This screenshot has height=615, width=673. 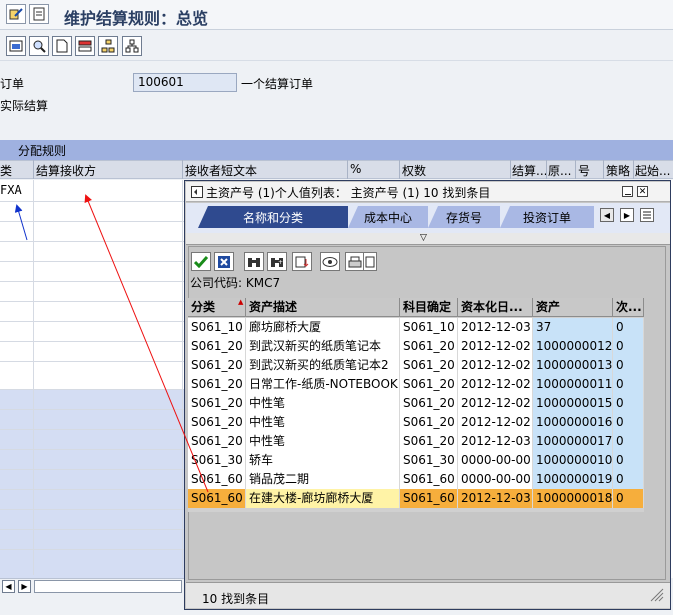 I want to click on red-annotation-arrow, so click(x=146, y=343).